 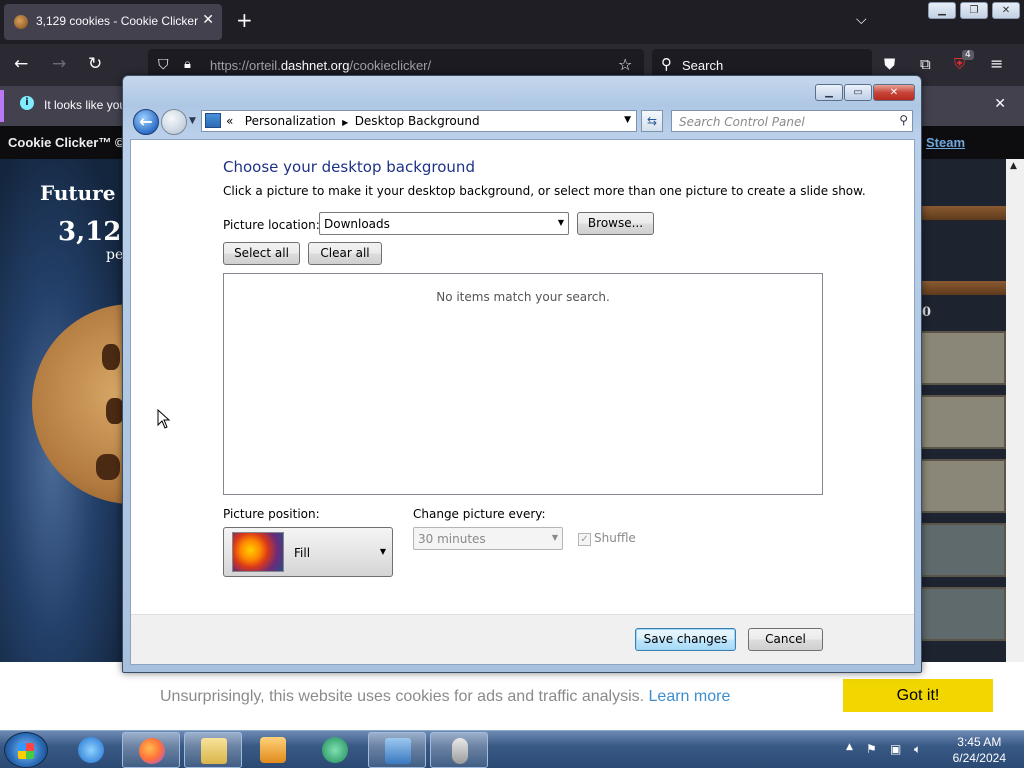 I want to click on new-tab-icon: +, so click(x=244, y=20).